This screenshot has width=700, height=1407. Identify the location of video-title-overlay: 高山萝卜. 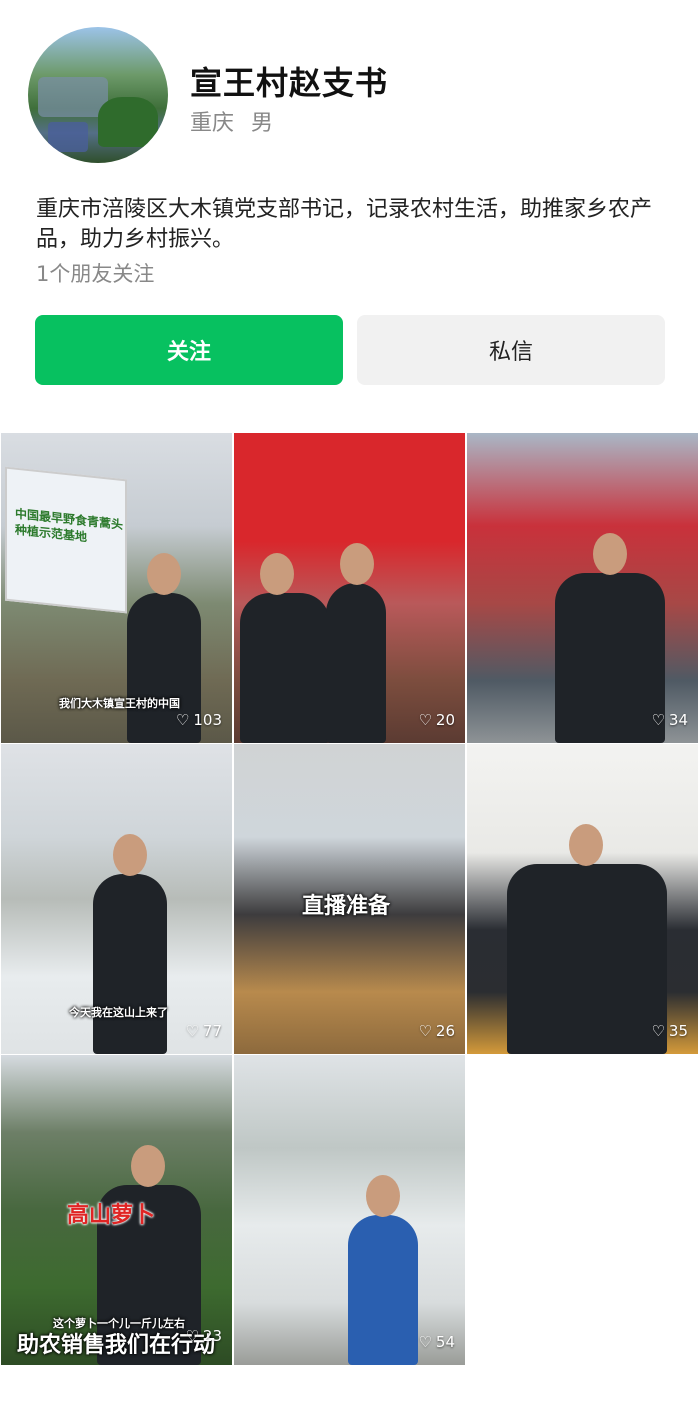
(111, 1215).